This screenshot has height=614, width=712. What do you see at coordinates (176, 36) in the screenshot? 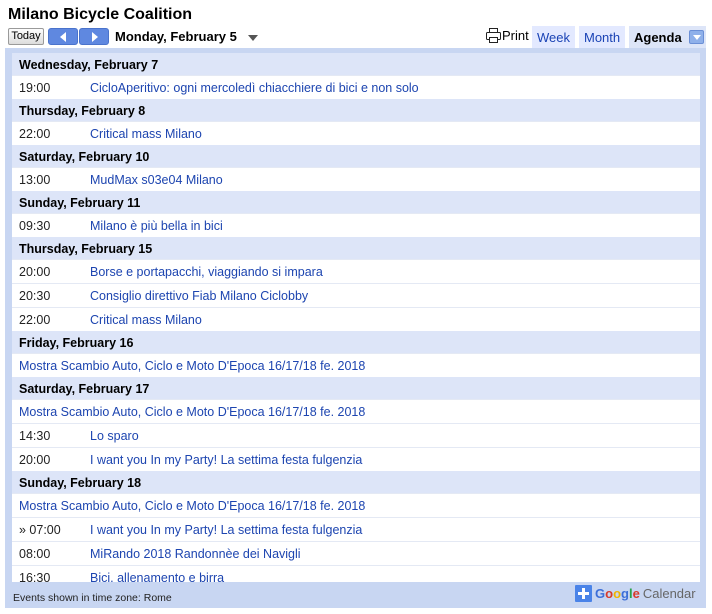
I see `current-date-label: Monday, February 5` at bounding box center [176, 36].